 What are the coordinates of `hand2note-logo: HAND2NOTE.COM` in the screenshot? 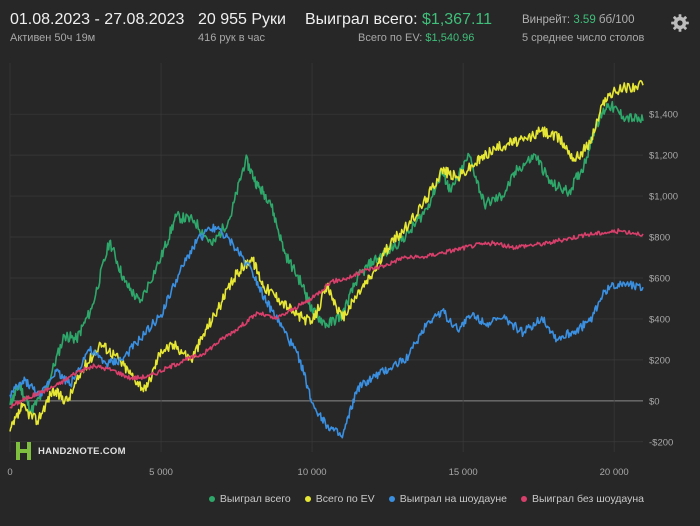 It's located at (71, 451).